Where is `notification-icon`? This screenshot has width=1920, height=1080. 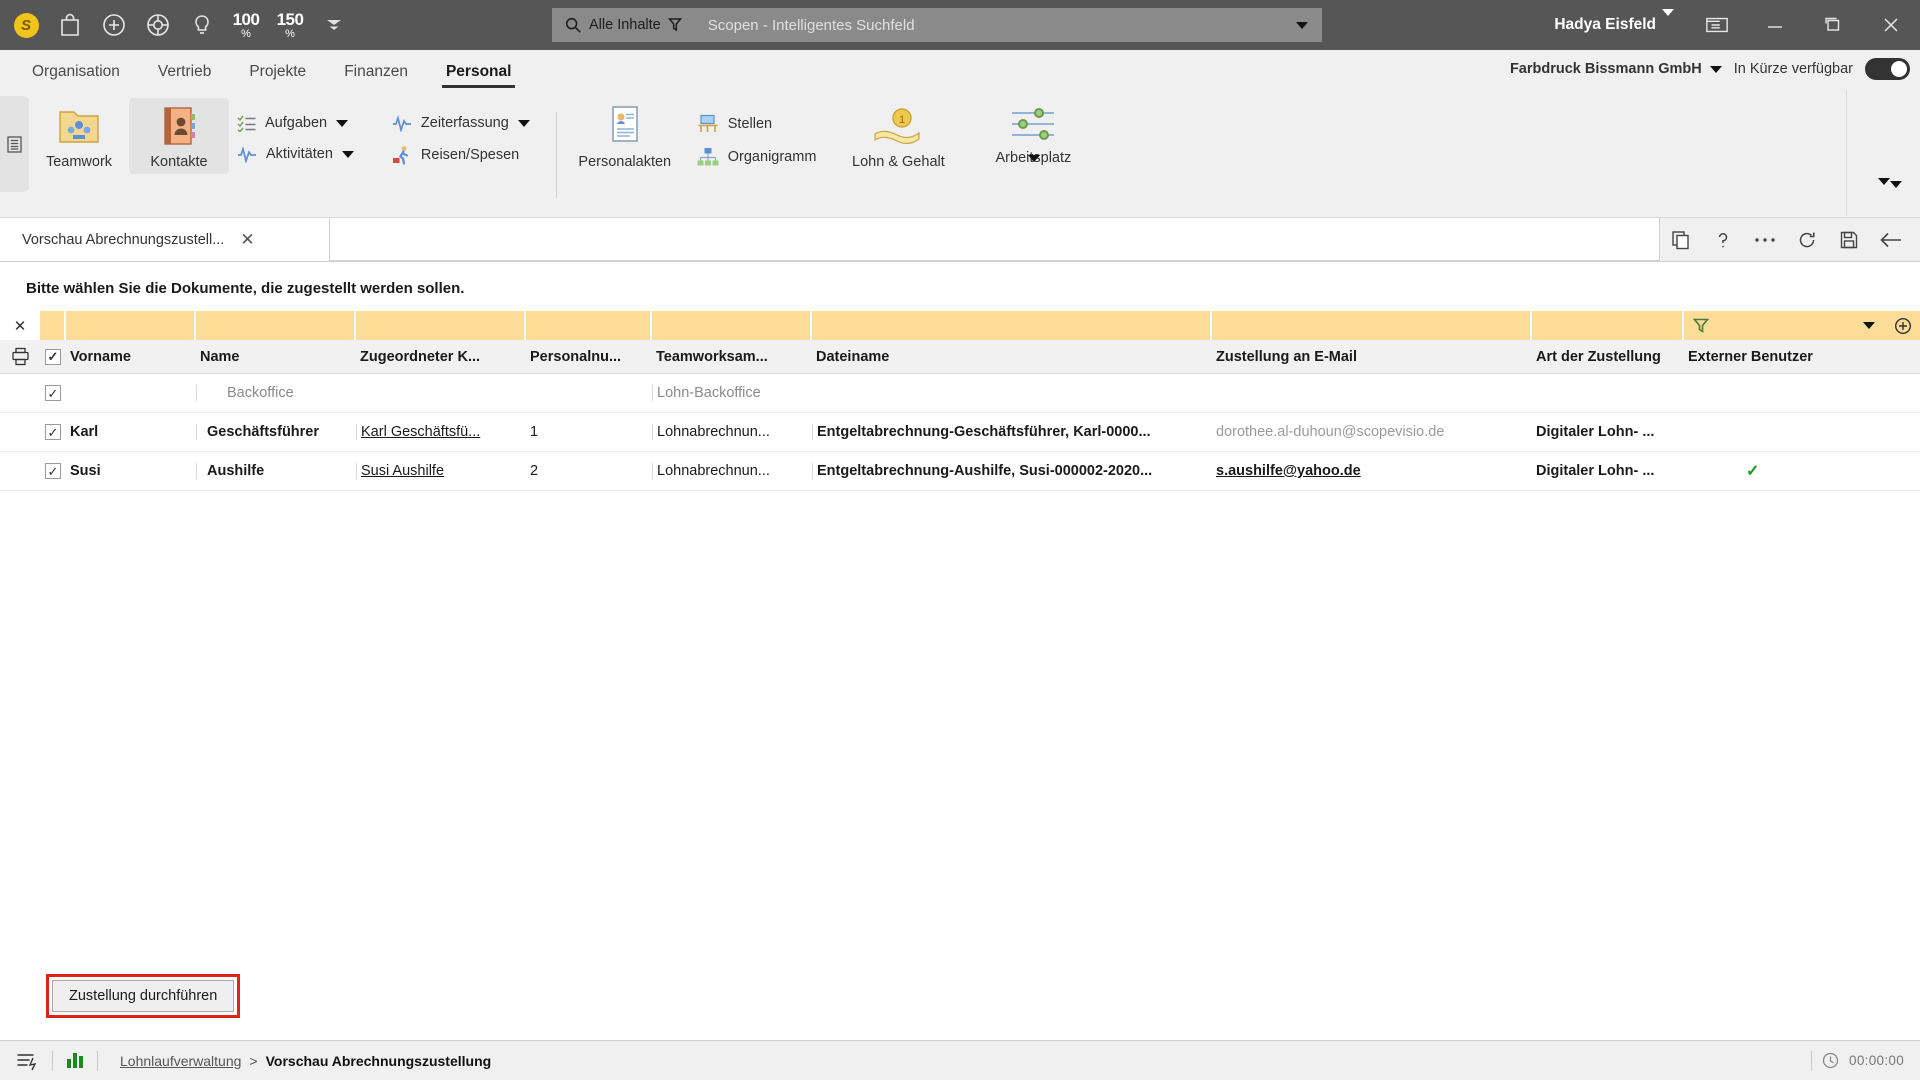 notification-icon is located at coordinates (1717, 25).